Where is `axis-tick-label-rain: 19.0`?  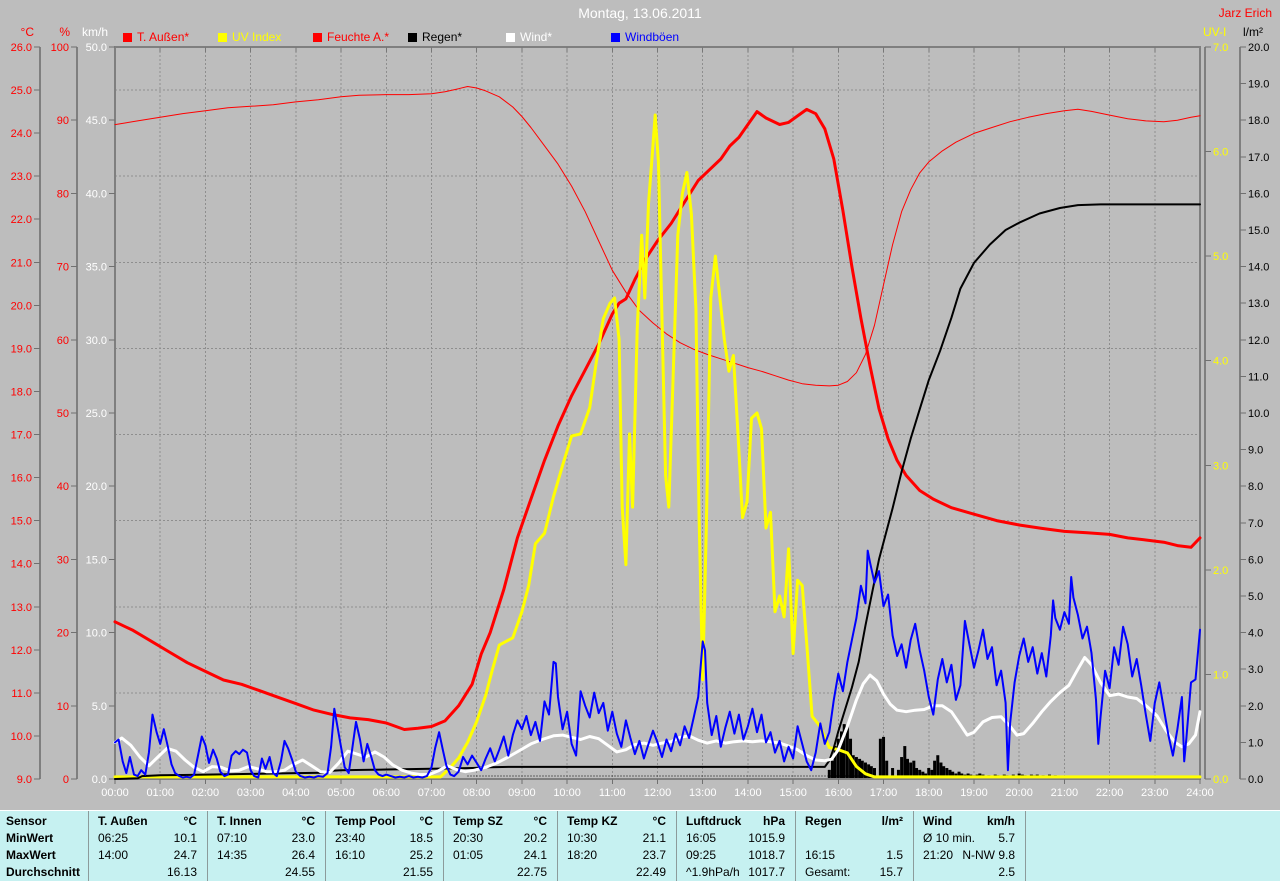 axis-tick-label-rain: 19.0 is located at coordinates (1258, 85).